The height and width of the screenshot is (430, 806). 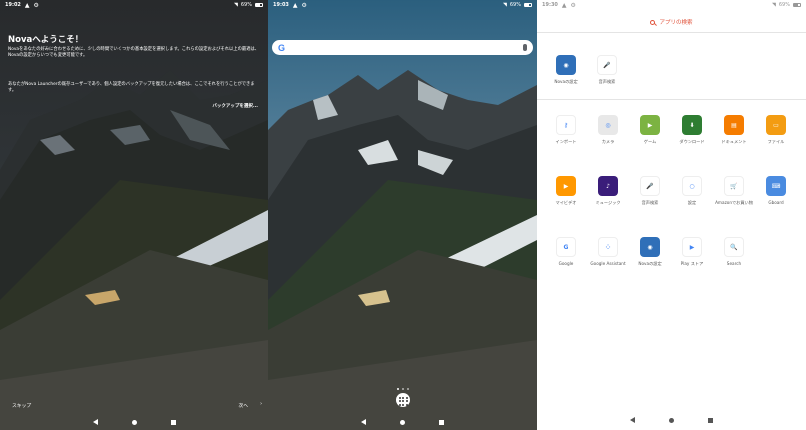 I want to click on app-icon-10: 🛒 Amazonでお買い物, so click(x=734, y=191).